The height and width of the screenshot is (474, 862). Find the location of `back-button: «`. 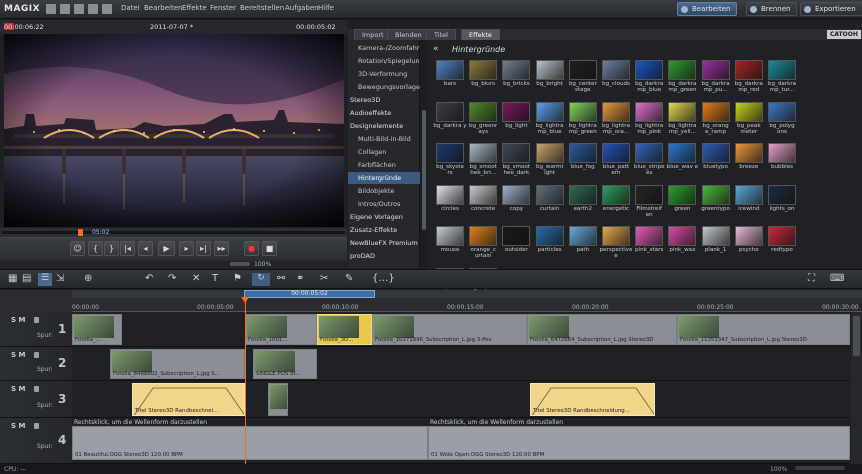

back-button: « is located at coordinates (436, 49).